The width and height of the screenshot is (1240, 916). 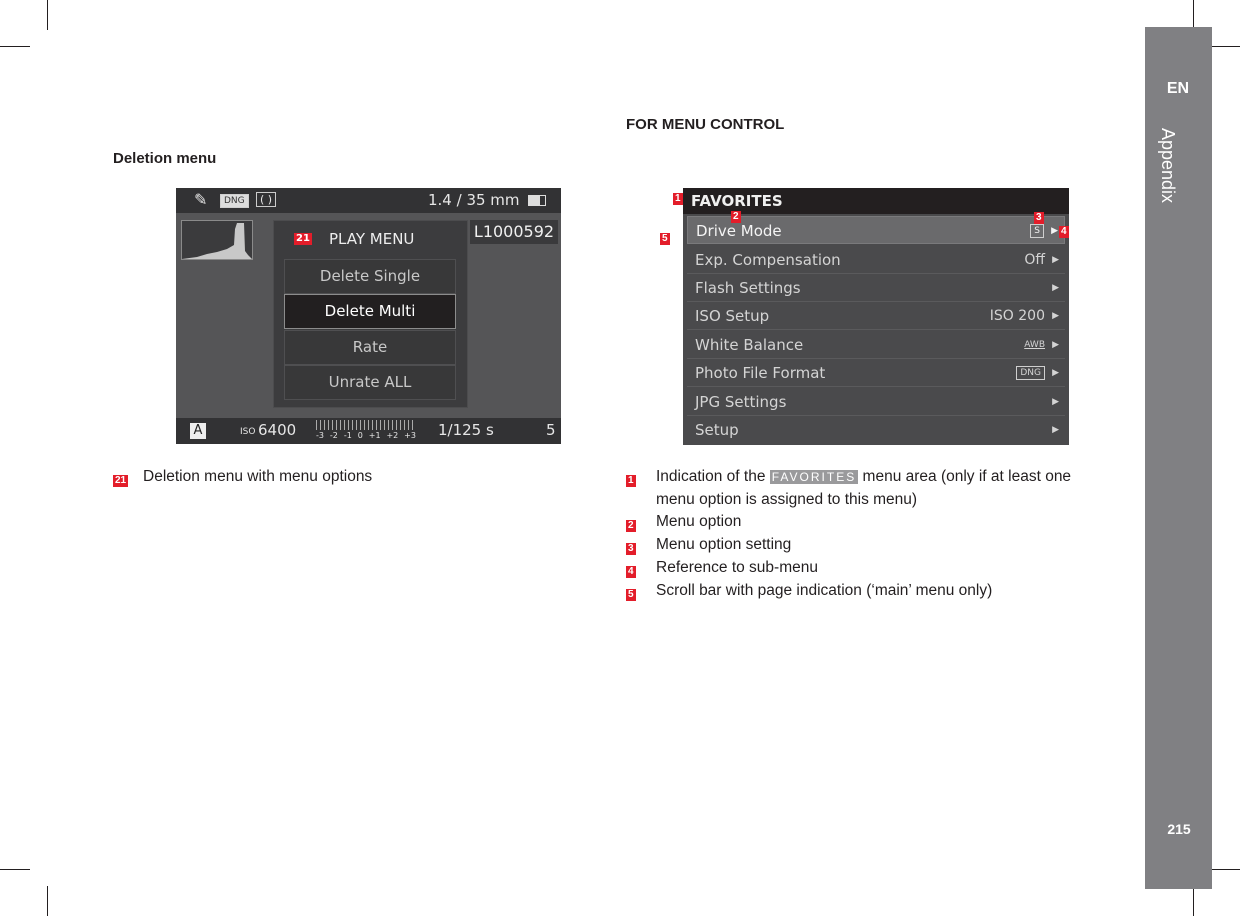 What do you see at coordinates (366, 435) in the screenshot?
I see `exposure-scale-labels: -3 -2 -1 0 +1 +2 +3` at bounding box center [366, 435].